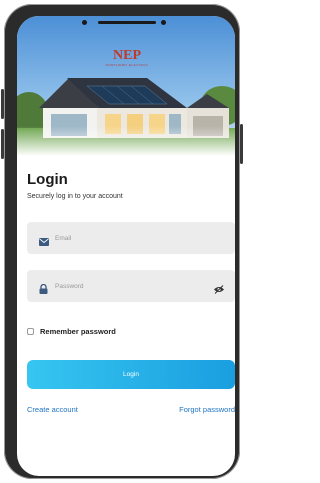 The image size is (320, 483). Describe the element at coordinates (241, 144) in the screenshot. I see `power-button` at that location.